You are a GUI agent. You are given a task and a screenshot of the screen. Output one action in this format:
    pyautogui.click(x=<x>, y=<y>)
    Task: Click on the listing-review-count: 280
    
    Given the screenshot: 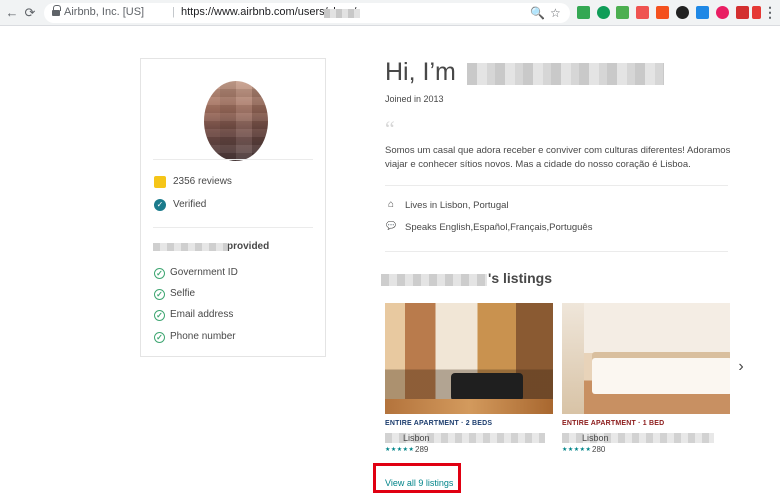 What is the action you would take?
    pyautogui.click(x=599, y=449)
    